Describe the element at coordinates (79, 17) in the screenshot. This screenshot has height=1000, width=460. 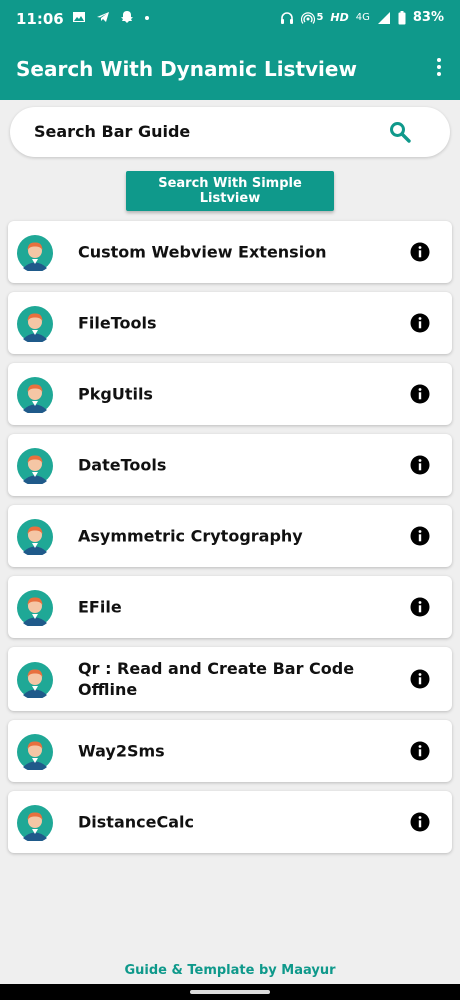
I see `image-icon` at that location.